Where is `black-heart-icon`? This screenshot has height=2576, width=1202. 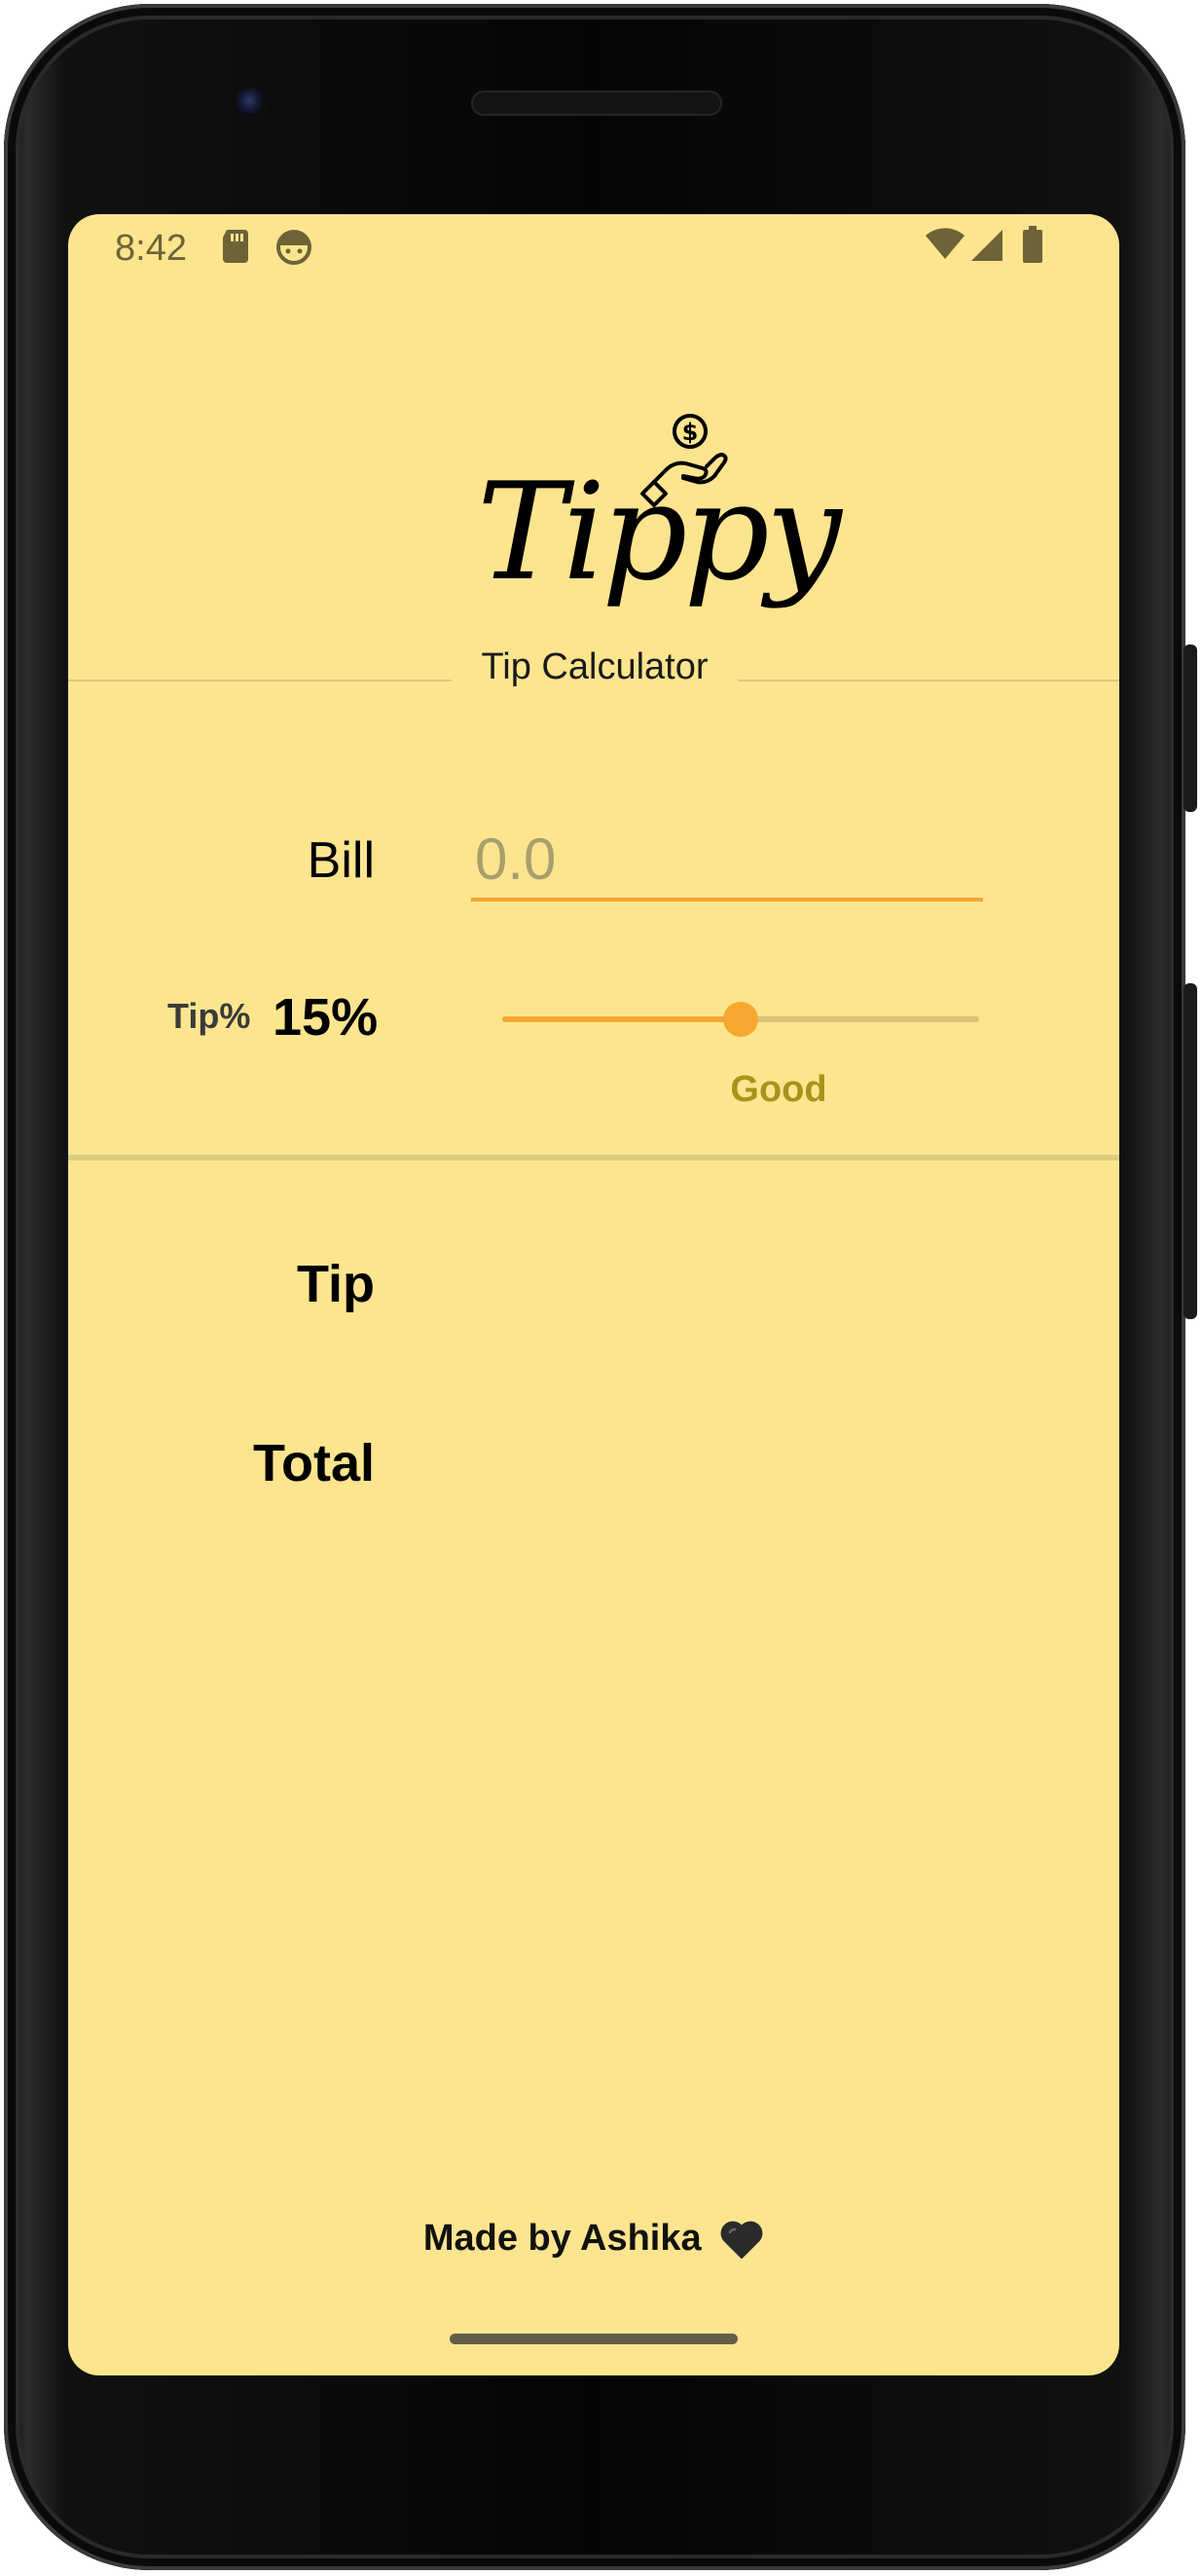
black-heart-icon is located at coordinates (741, 2240).